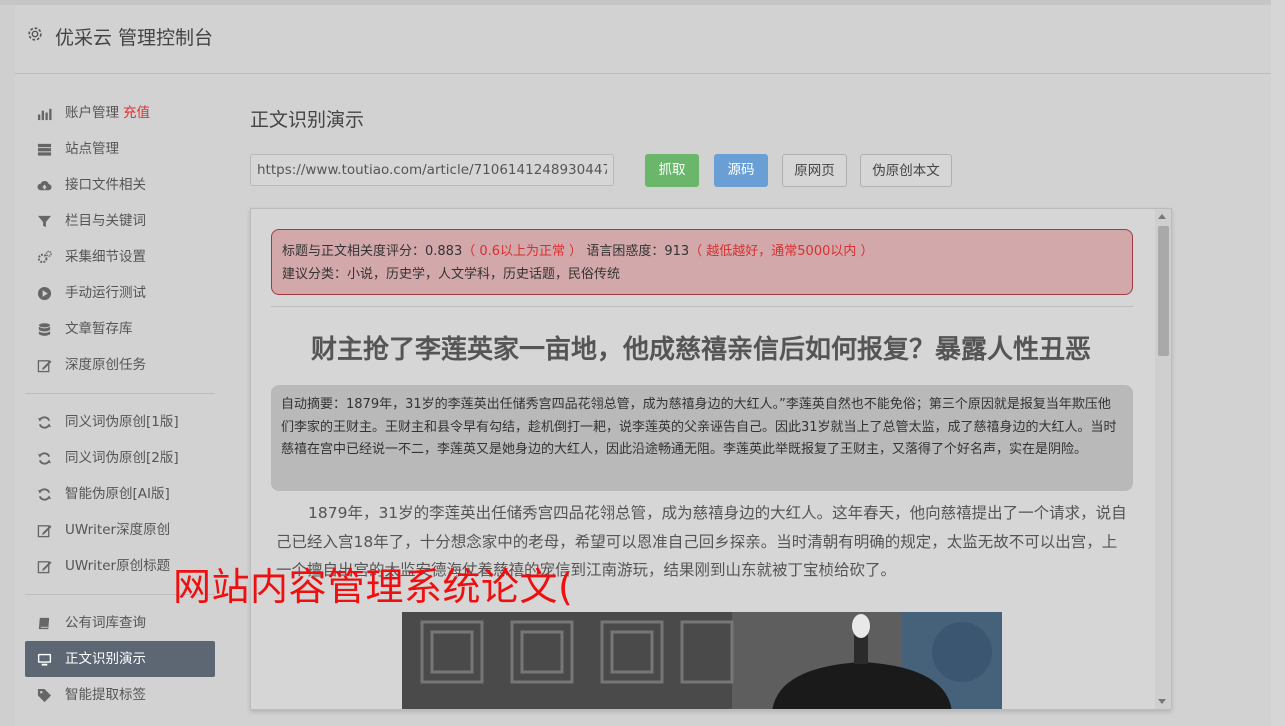 Image resolution: width=1285 pixels, height=726 pixels. What do you see at coordinates (307, 120) in the screenshot?
I see `page-title: 正文识别演示` at bounding box center [307, 120].